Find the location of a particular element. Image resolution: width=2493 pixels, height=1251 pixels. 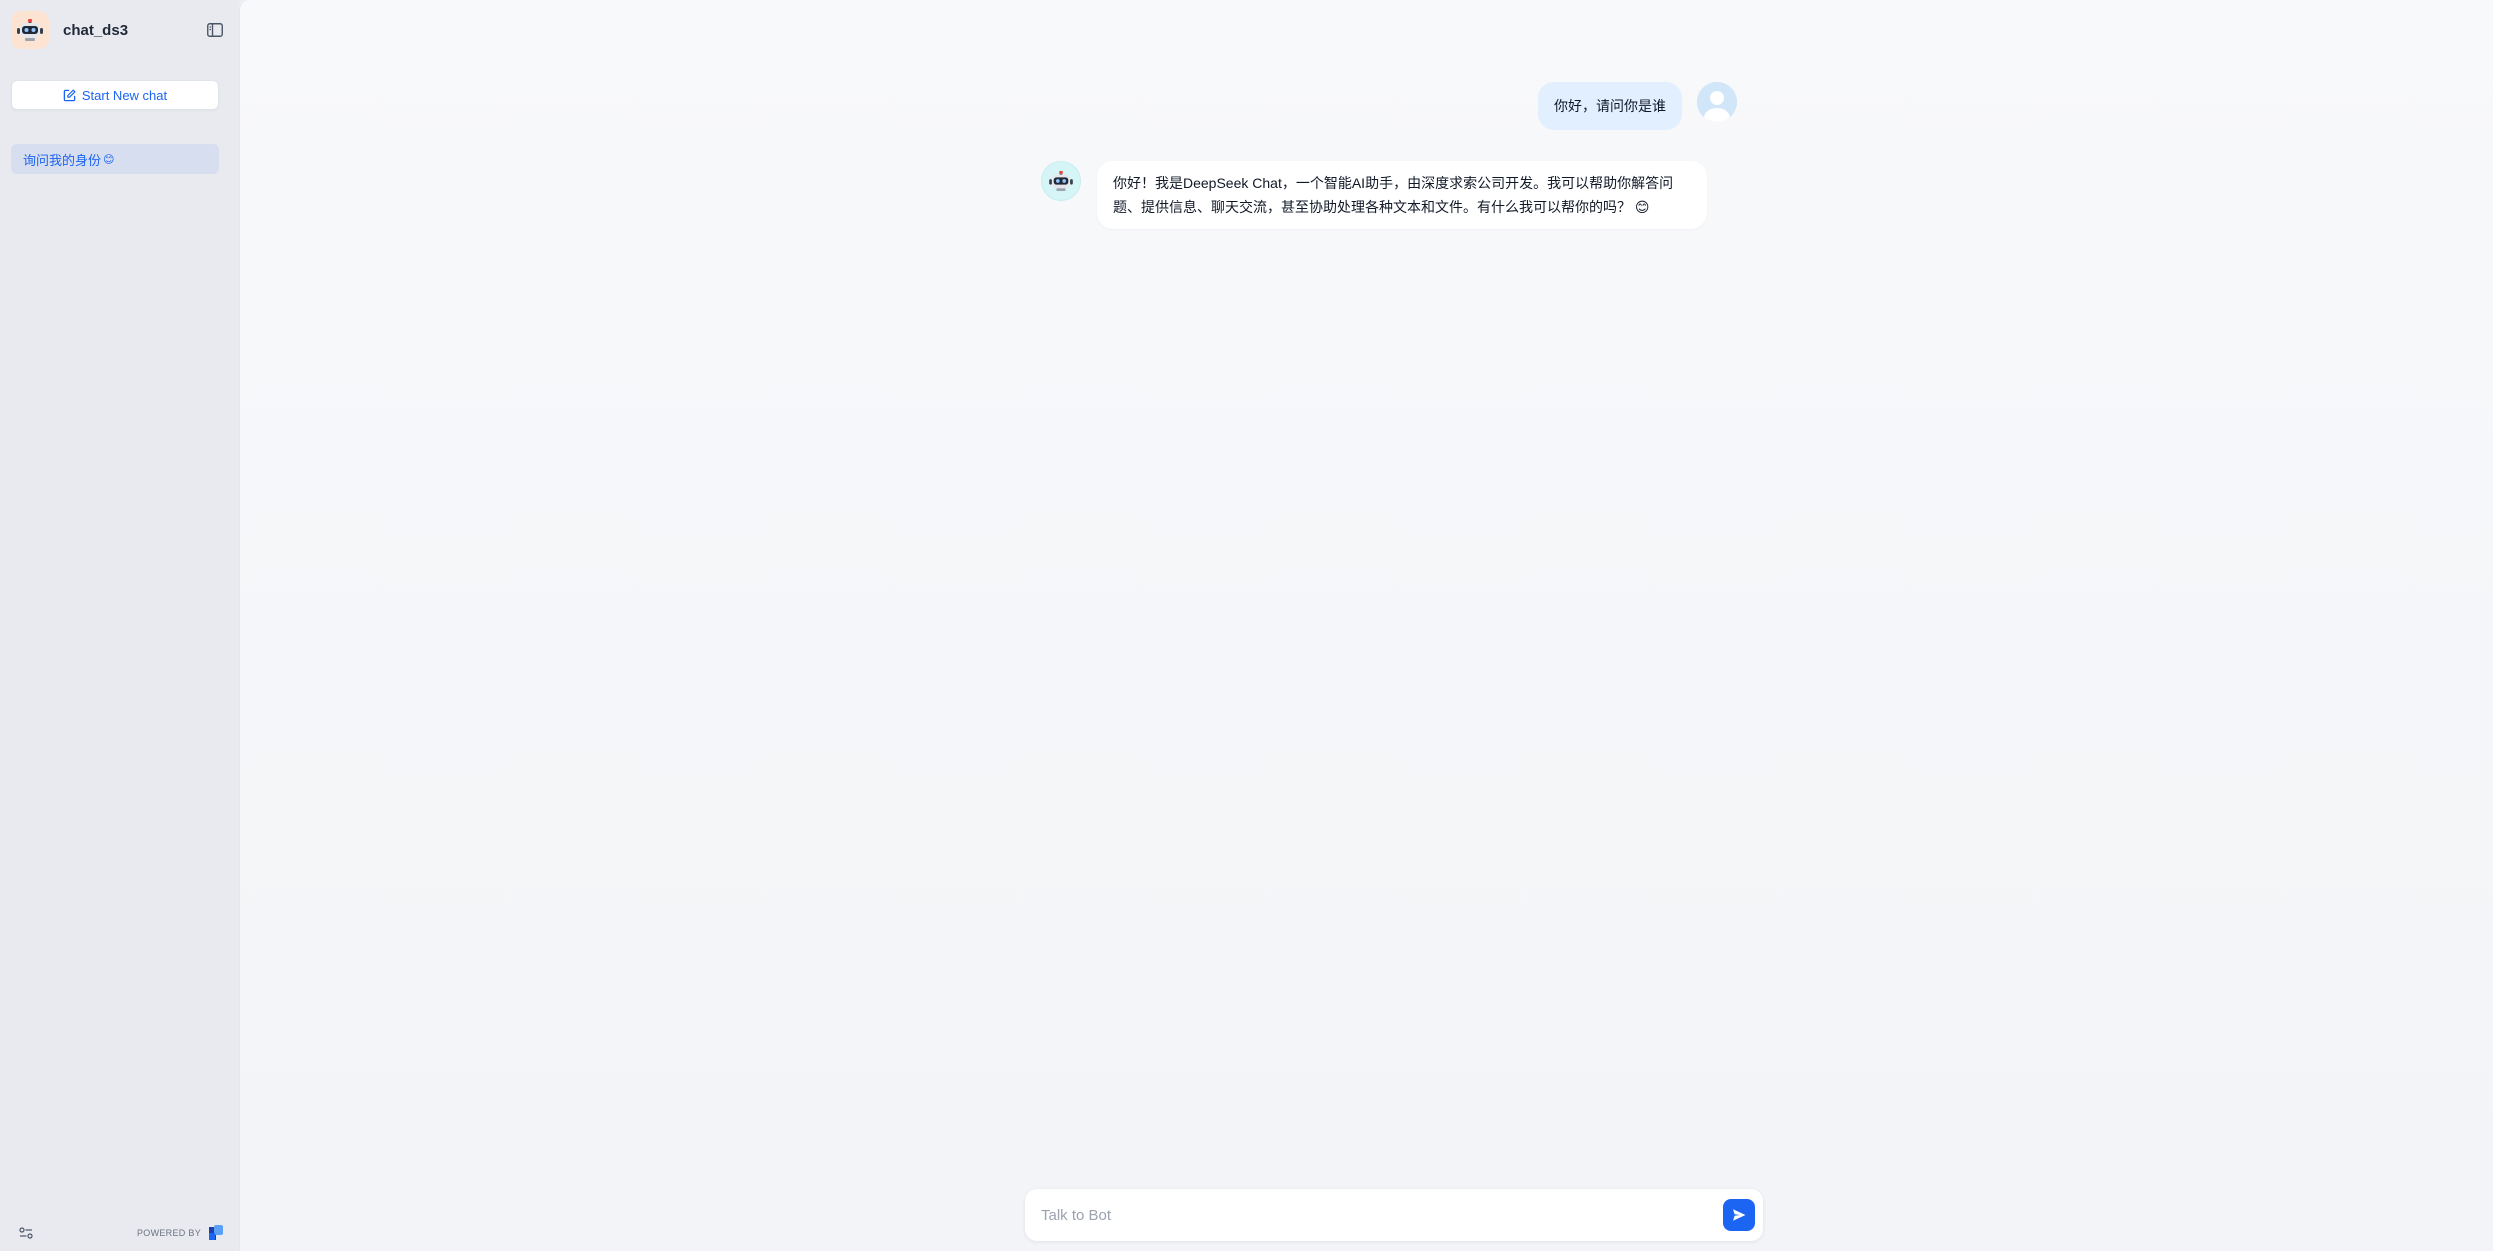

edit-icon is located at coordinates (69, 95).